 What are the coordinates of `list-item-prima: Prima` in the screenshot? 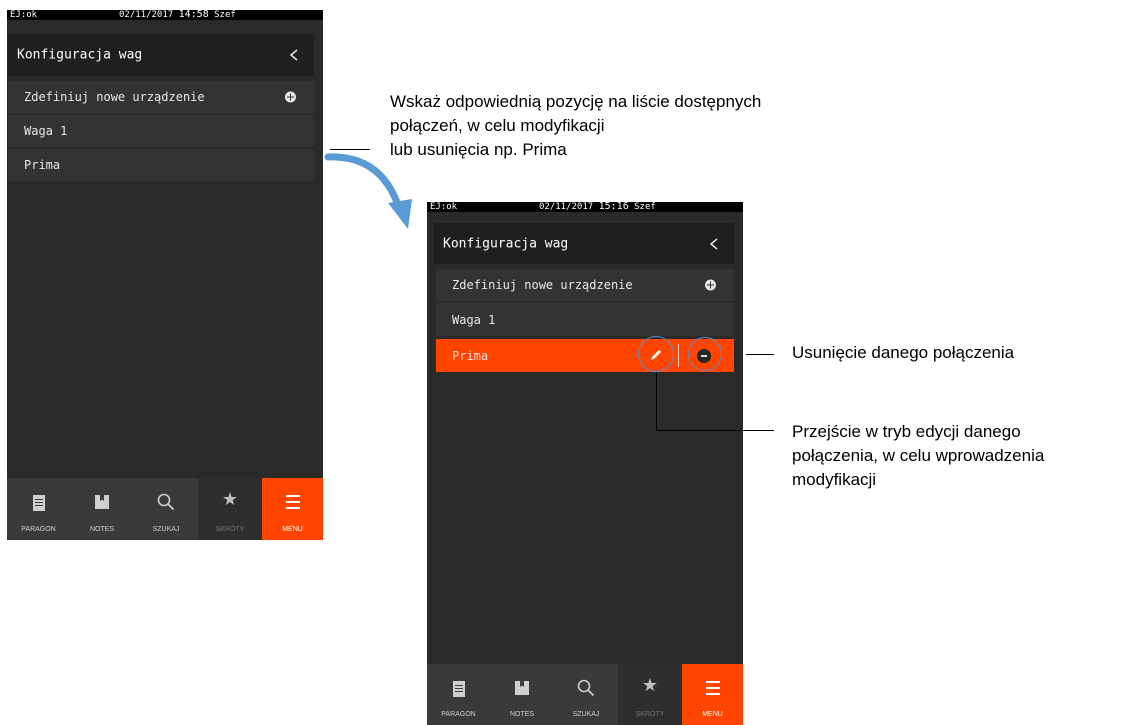 It's located at (161, 165).